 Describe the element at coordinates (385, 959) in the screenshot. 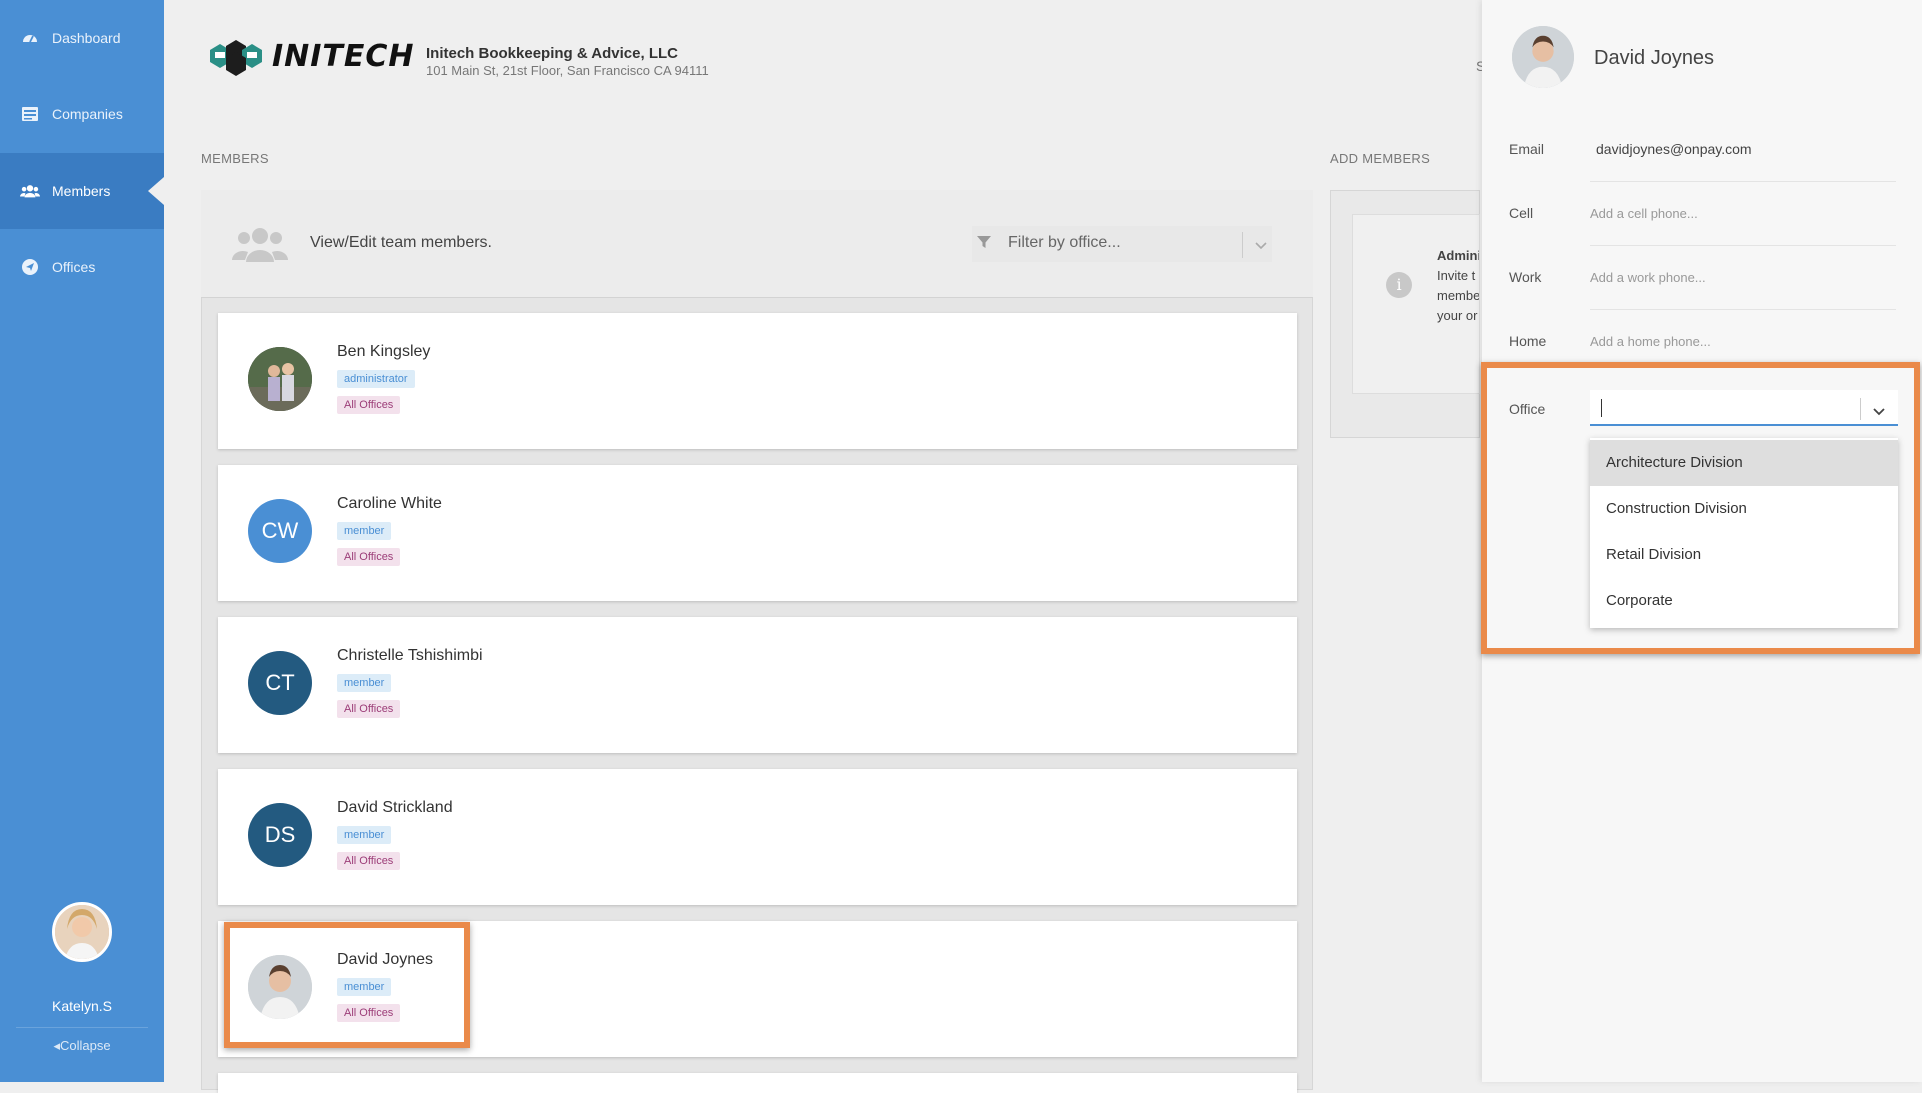

I see `member-name: David Joynes` at that location.